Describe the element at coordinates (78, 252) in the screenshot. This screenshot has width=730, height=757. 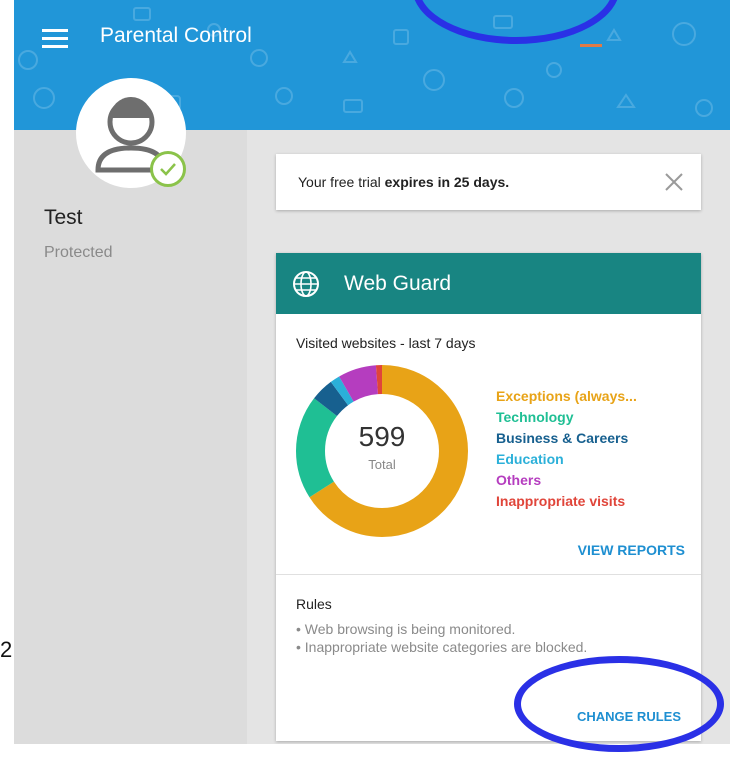
I see `profile-status: Protected` at that location.